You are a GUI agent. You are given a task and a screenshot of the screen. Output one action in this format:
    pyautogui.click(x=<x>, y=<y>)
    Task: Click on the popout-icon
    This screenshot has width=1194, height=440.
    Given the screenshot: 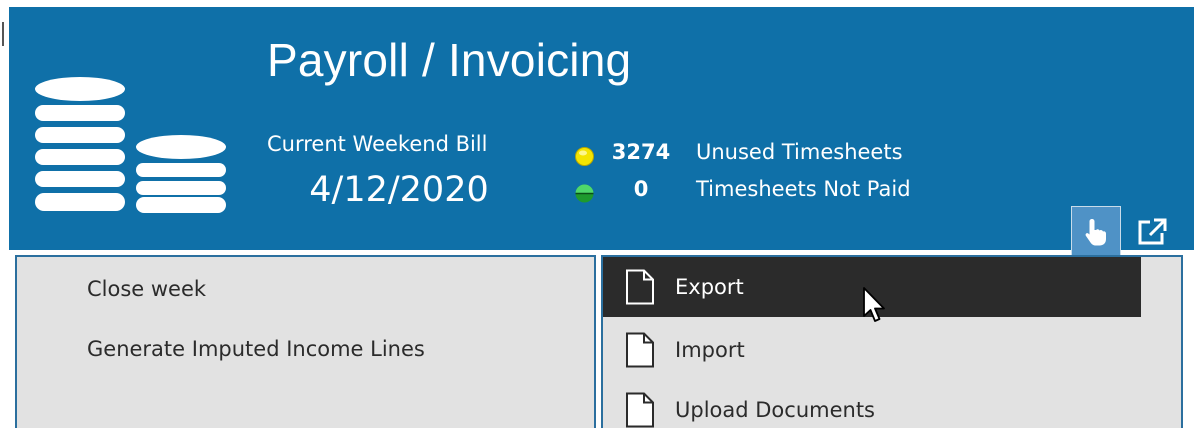 What is the action you would take?
    pyautogui.click(x=1152, y=231)
    